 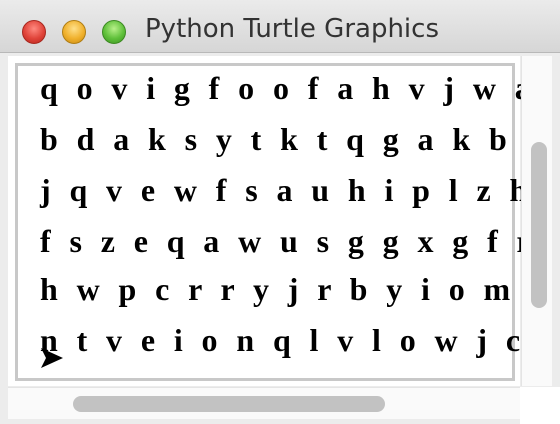 What do you see at coordinates (291, 139) in the screenshot?
I see `letter-row-2: b d a k s y t k t q g a k b t` at bounding box center [291, 139].